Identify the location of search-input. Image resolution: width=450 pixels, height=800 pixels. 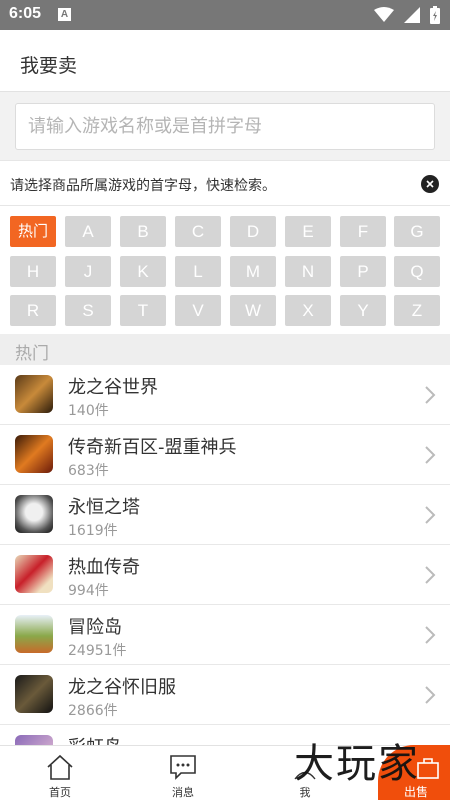
(225, 126).